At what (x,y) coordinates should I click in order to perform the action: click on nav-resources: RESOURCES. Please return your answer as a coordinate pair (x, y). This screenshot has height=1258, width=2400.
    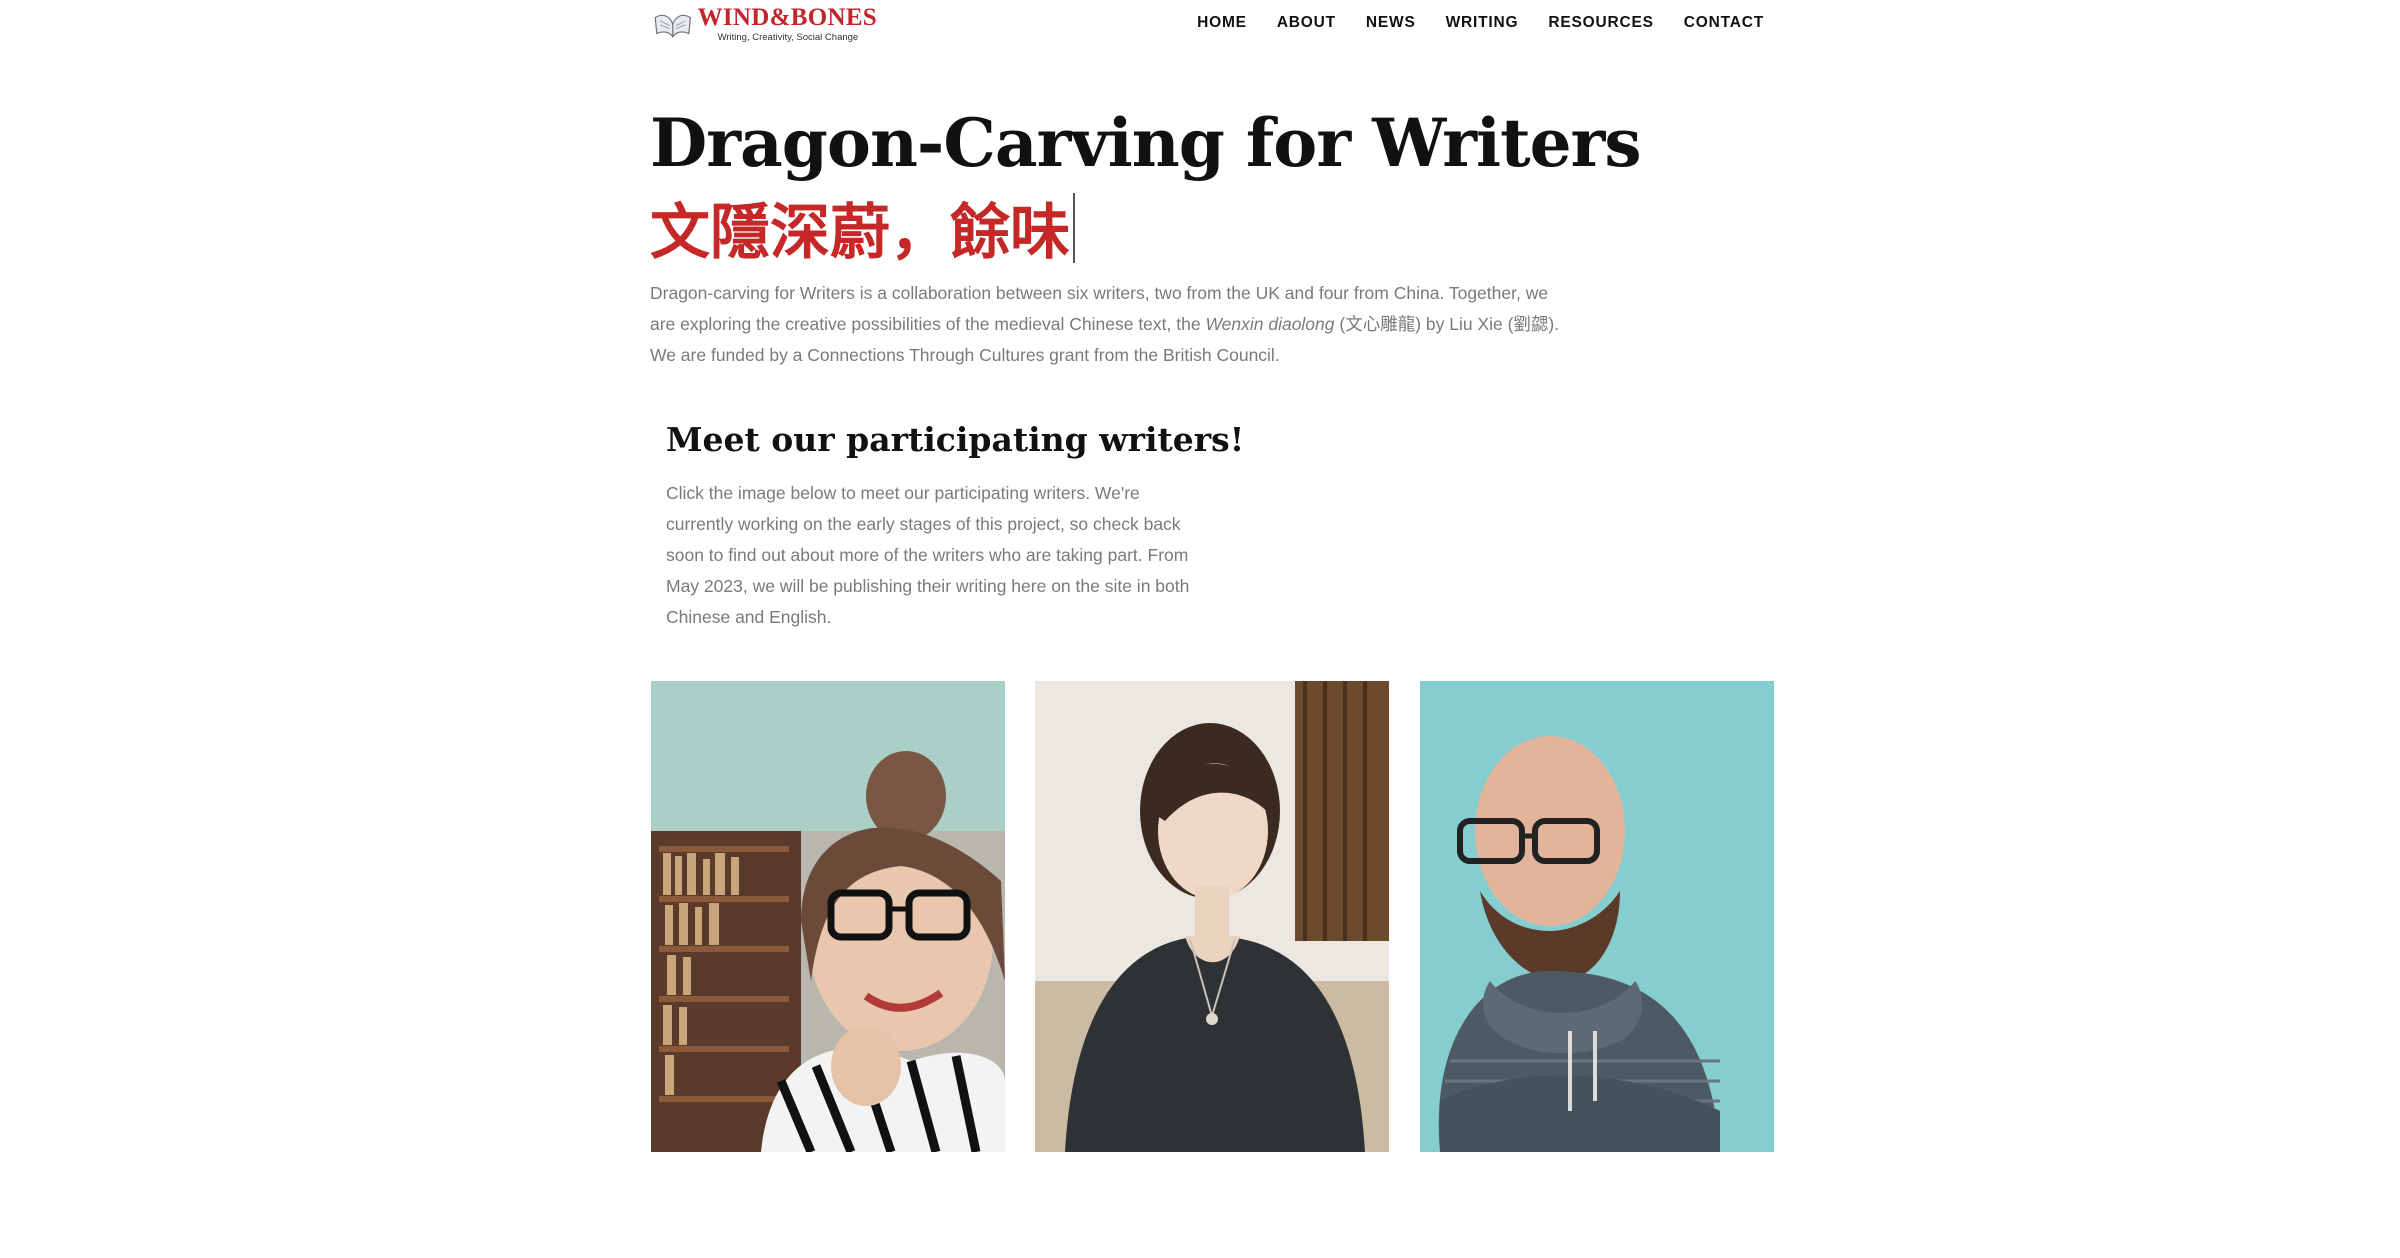
    Looking at the image, I should click on (1600, 23).